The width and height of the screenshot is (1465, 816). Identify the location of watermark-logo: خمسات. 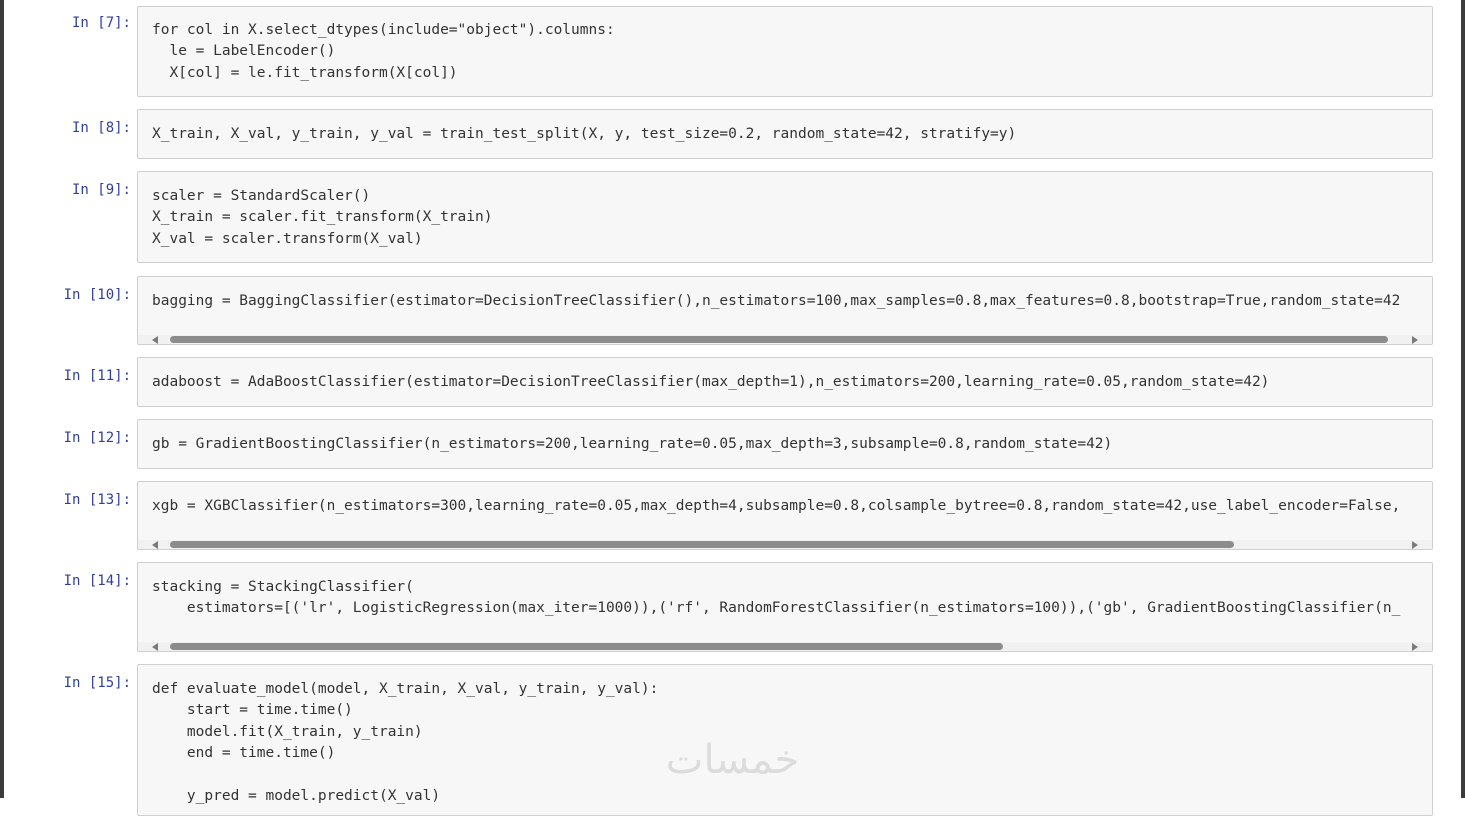
(732, 760).